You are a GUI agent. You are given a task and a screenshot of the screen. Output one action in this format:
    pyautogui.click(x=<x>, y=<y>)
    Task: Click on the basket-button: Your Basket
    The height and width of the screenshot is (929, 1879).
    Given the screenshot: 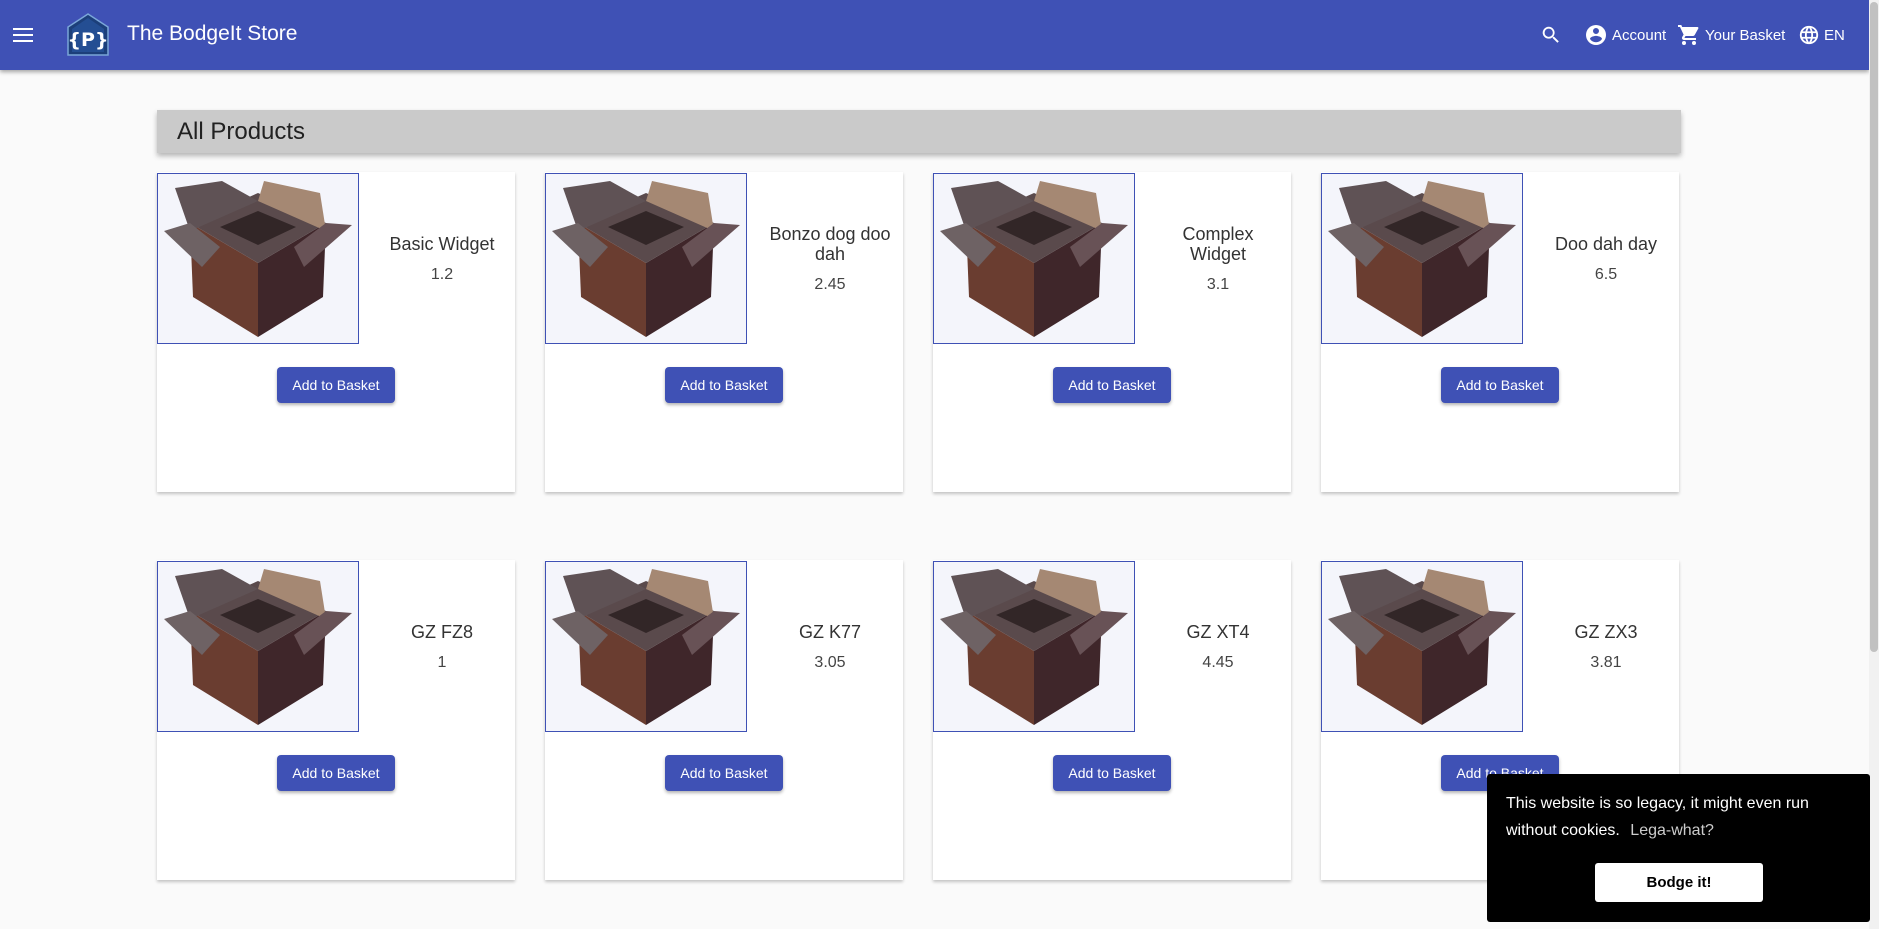 What is the action you would take?
    pyautogui.click(x=1731, y=35)
    